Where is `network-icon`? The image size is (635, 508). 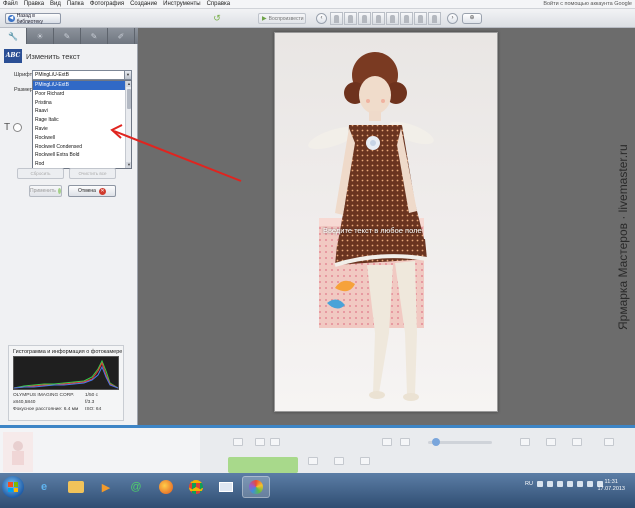
network-icon is located at coordinates (580, 484).